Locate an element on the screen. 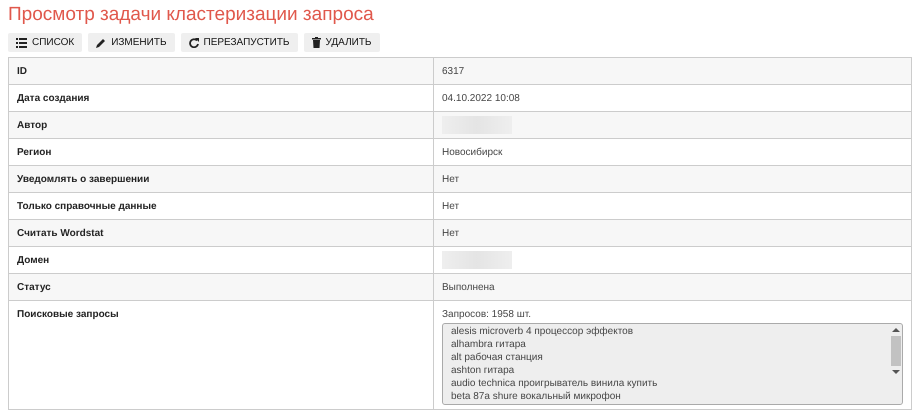  field-label: ID is located at coordinates (221, 71).